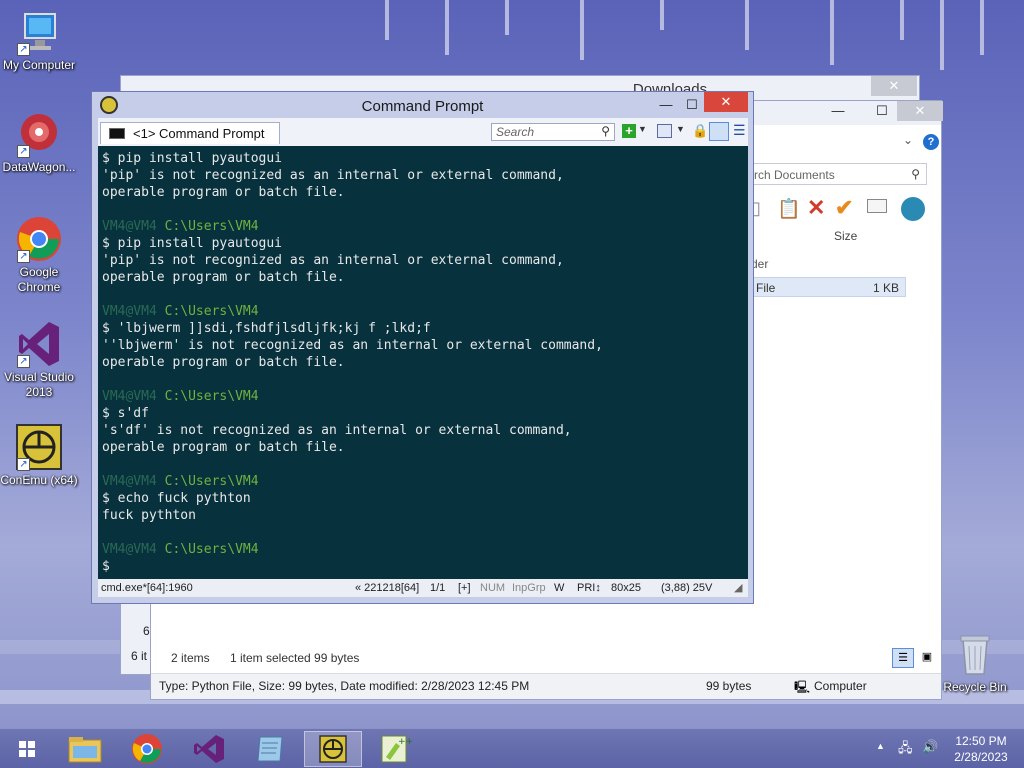  What do you see at coordinates (726, 102) in the screenshot?
I see `cmd-close-button: ✕` at bounding box center [726, 102].